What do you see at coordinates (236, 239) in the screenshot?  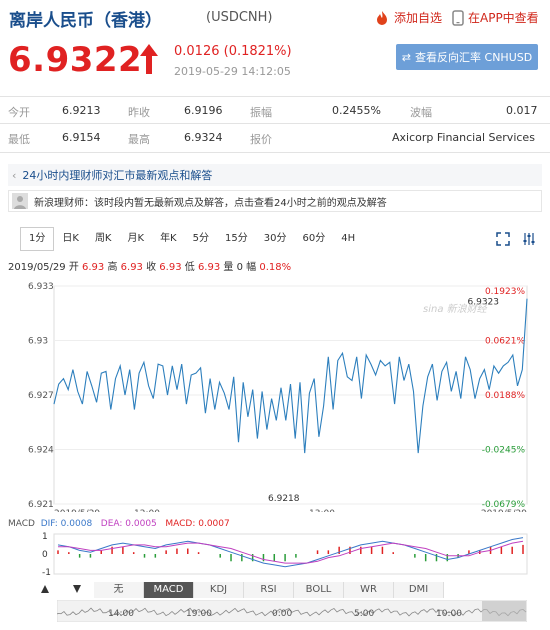 I see `tab-6: 15分` at bounding box center [236, 239].